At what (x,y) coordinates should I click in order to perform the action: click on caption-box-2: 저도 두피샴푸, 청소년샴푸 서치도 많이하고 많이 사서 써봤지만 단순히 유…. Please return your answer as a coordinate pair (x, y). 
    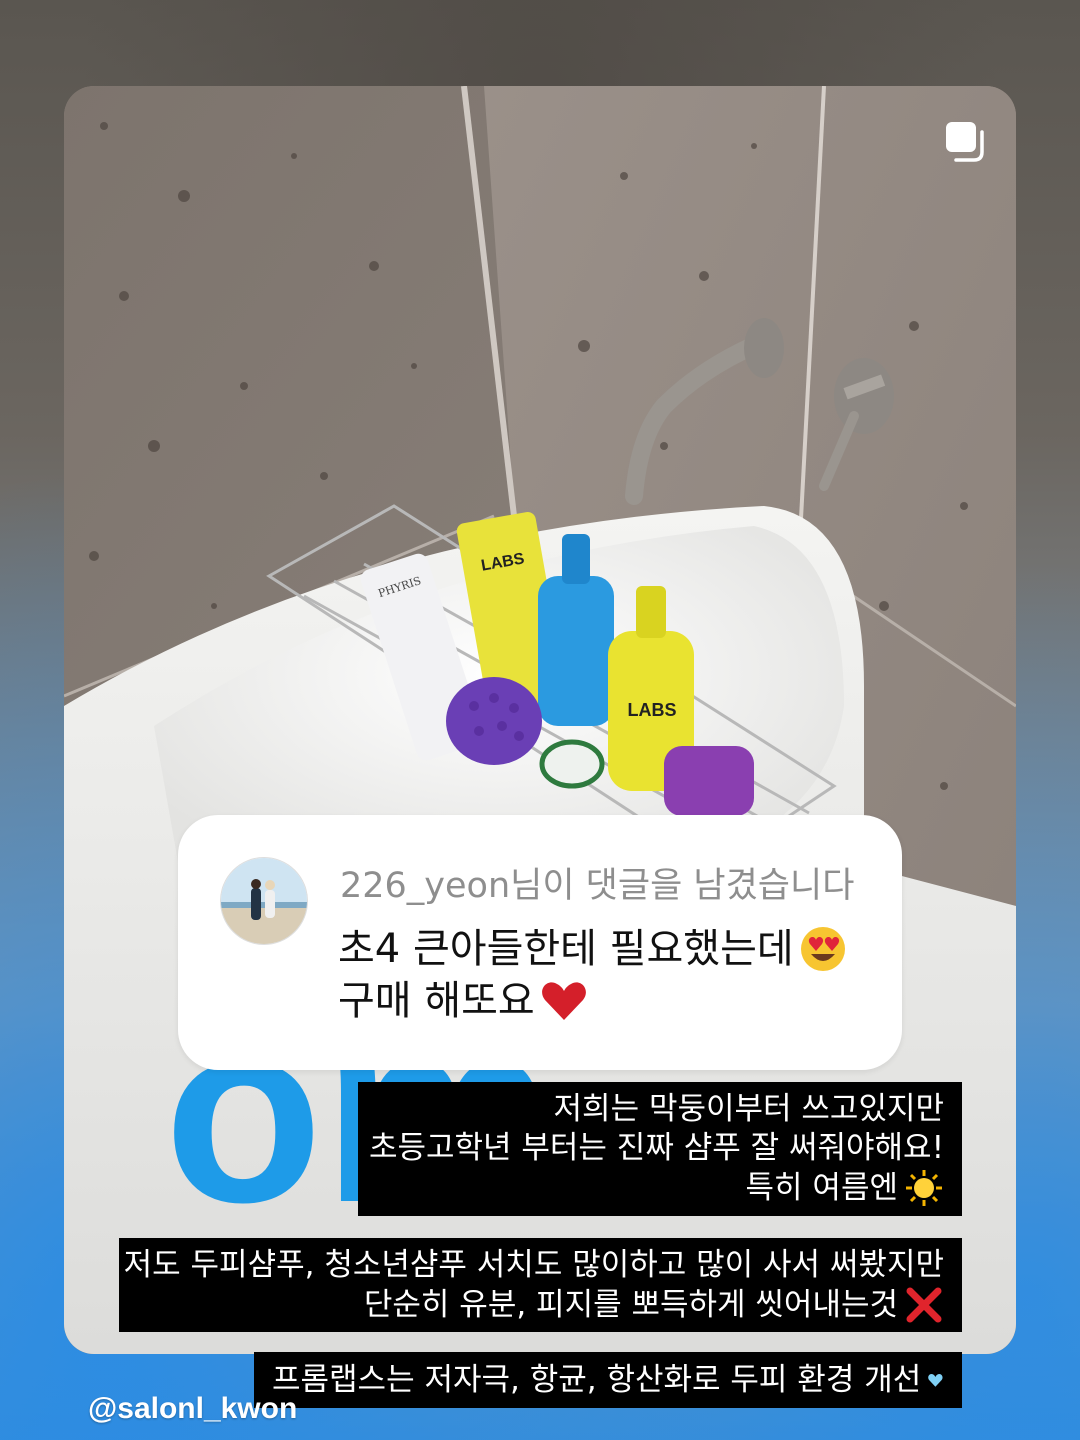
    Looking at the image, I should click on (540, 1285).